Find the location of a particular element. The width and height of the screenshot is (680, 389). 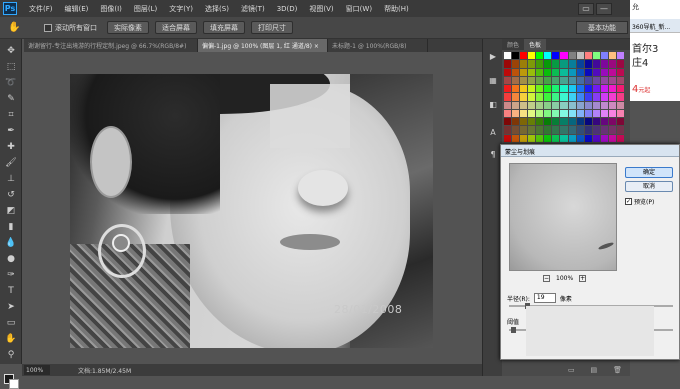

lasso-tool-icon: ➰ is located at coordinates (11, 83).